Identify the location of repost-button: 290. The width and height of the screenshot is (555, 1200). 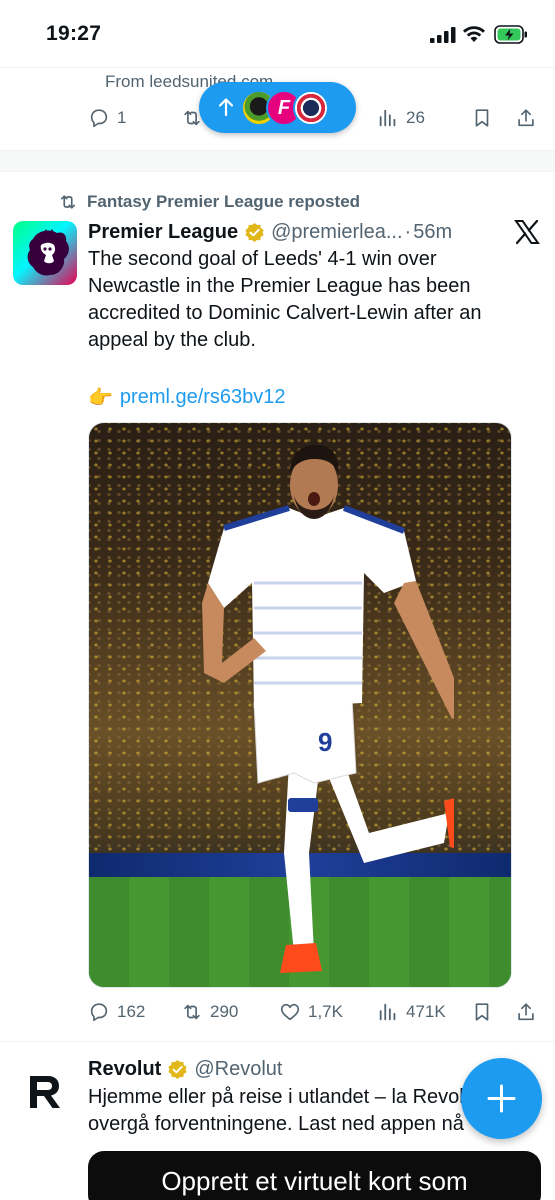
(209, 1012).